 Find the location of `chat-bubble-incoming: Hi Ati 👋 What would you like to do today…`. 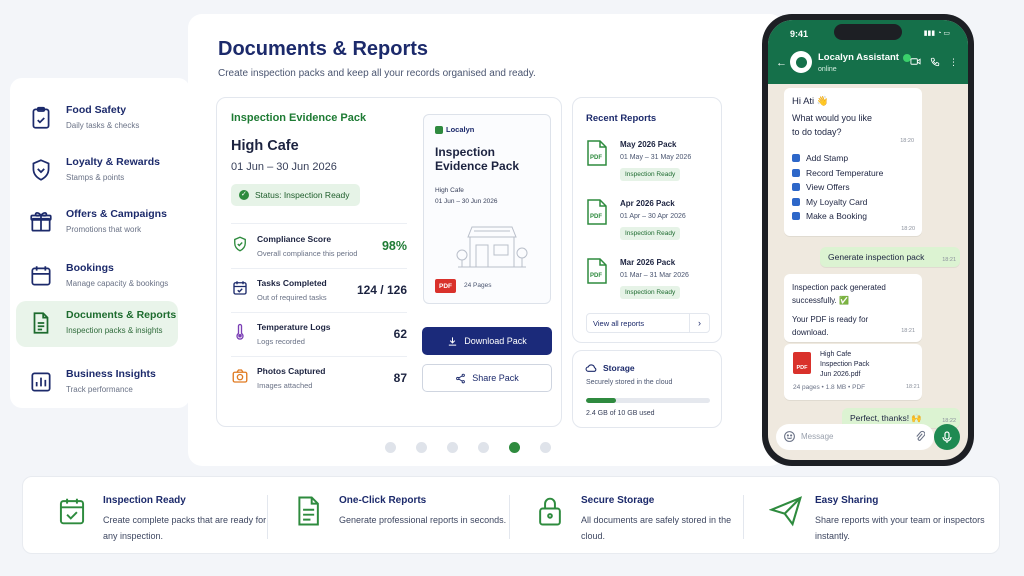

chat-bubble-incoming: Hi Ati 👋 What would you like to do today… is located at coordinates (853, 162).